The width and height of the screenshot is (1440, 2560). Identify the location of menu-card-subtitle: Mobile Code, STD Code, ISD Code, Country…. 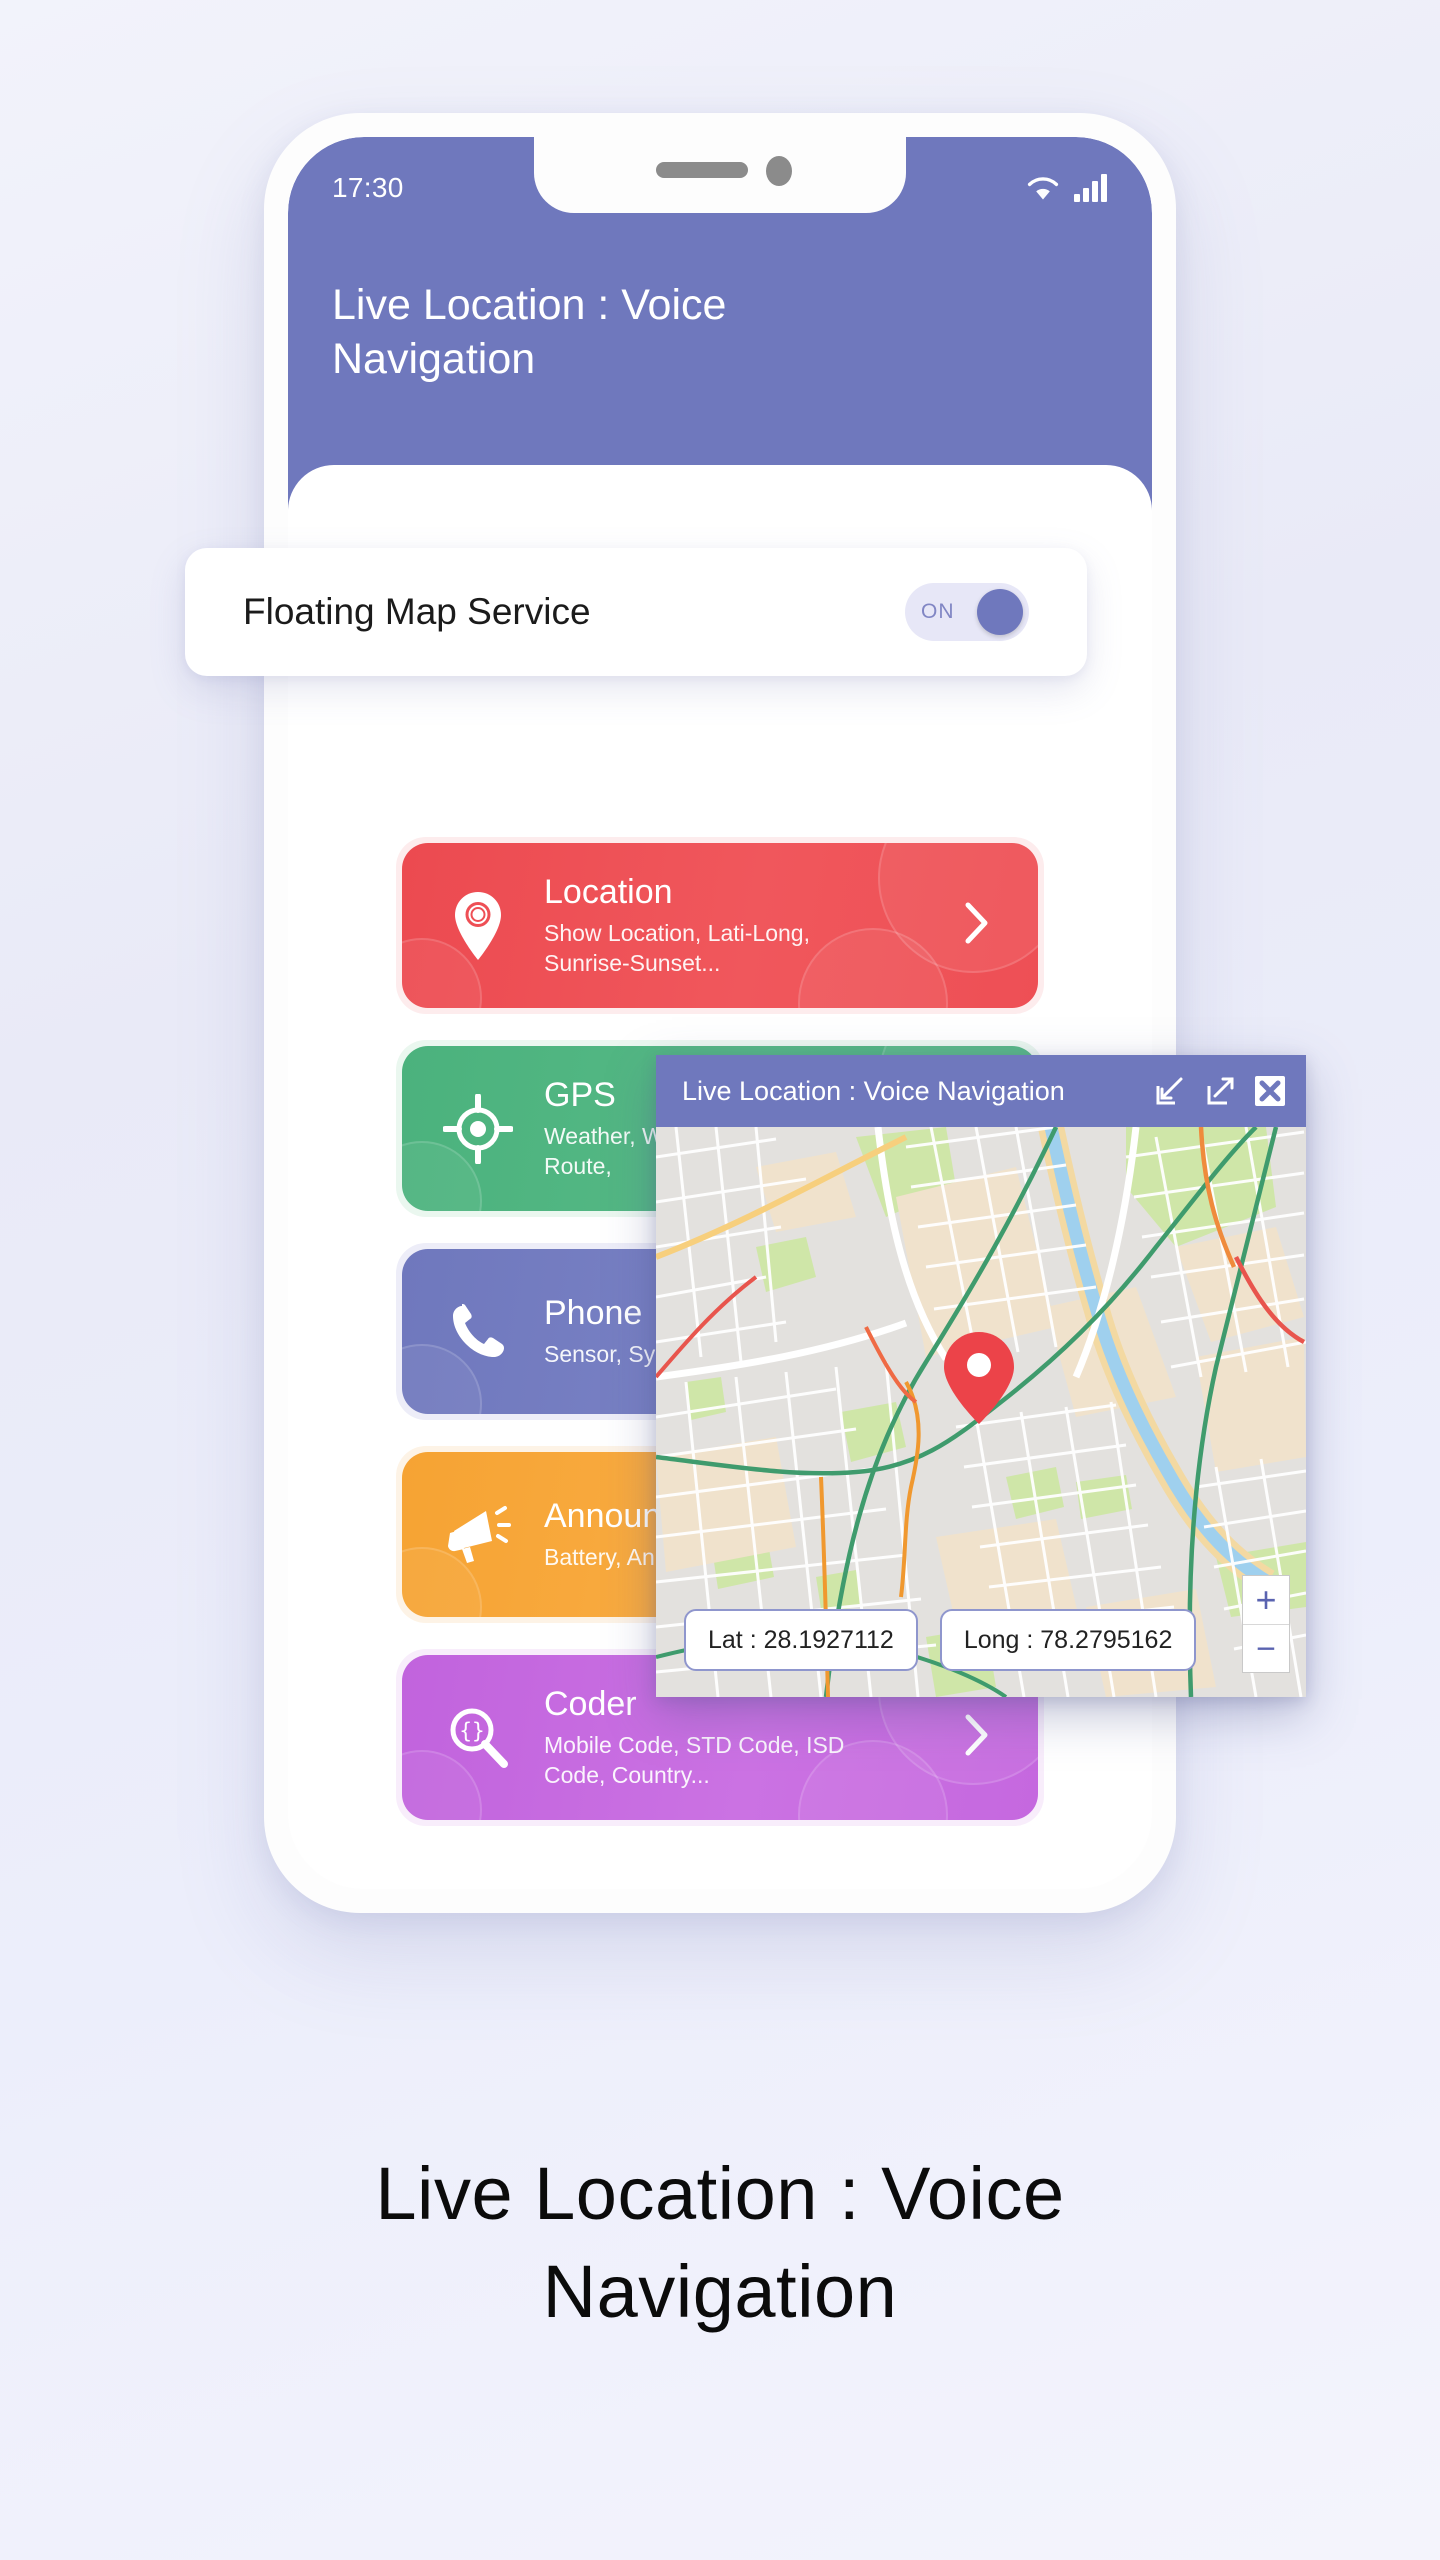
(694, 1760).